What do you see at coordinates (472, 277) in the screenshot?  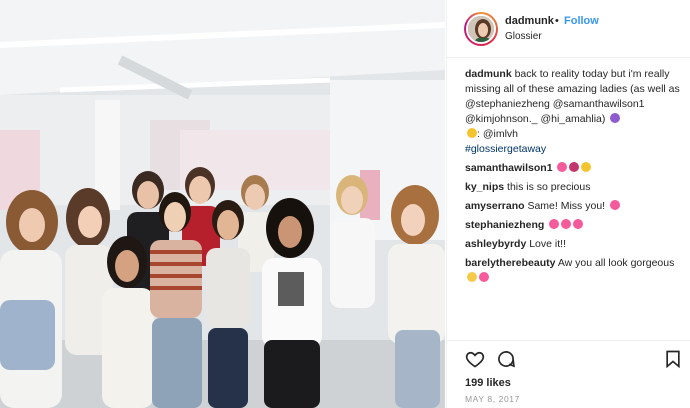 I see `kiss-face-emoji-icon` at bounding box center [472, 277].